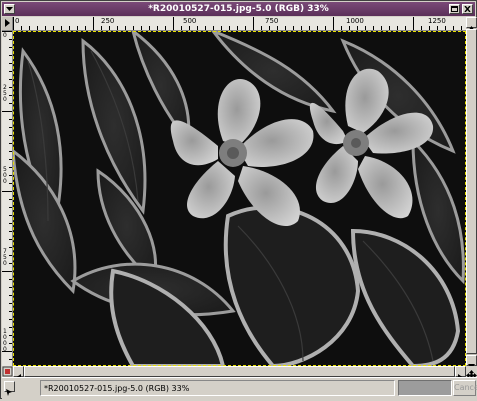  I want to click on vertical-scrollbar, so click(471, 193).